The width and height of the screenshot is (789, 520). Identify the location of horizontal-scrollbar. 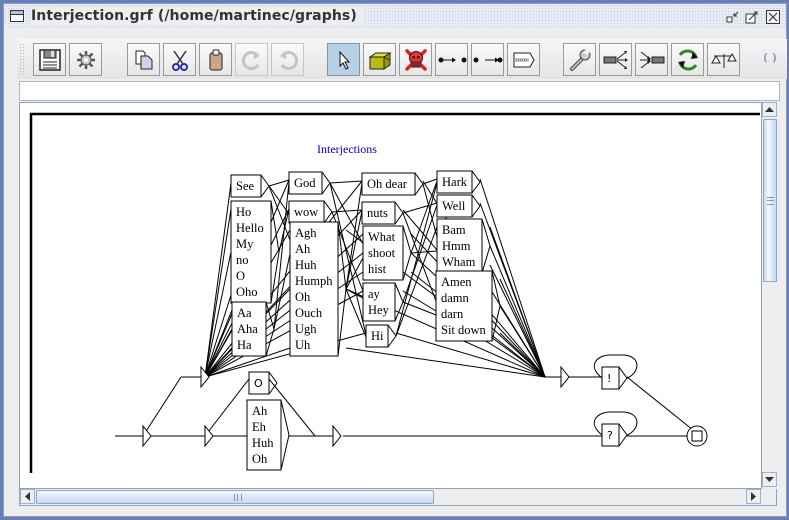
(398, 497).